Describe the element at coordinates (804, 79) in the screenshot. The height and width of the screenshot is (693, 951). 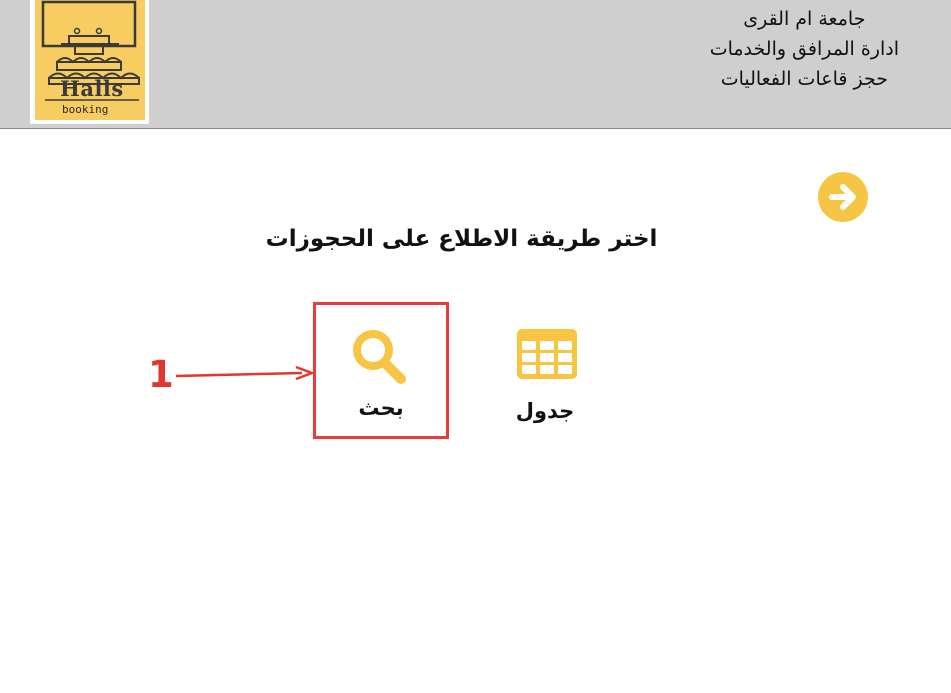
I see `service-name: حجز قاعات الفعاليات` at that location.